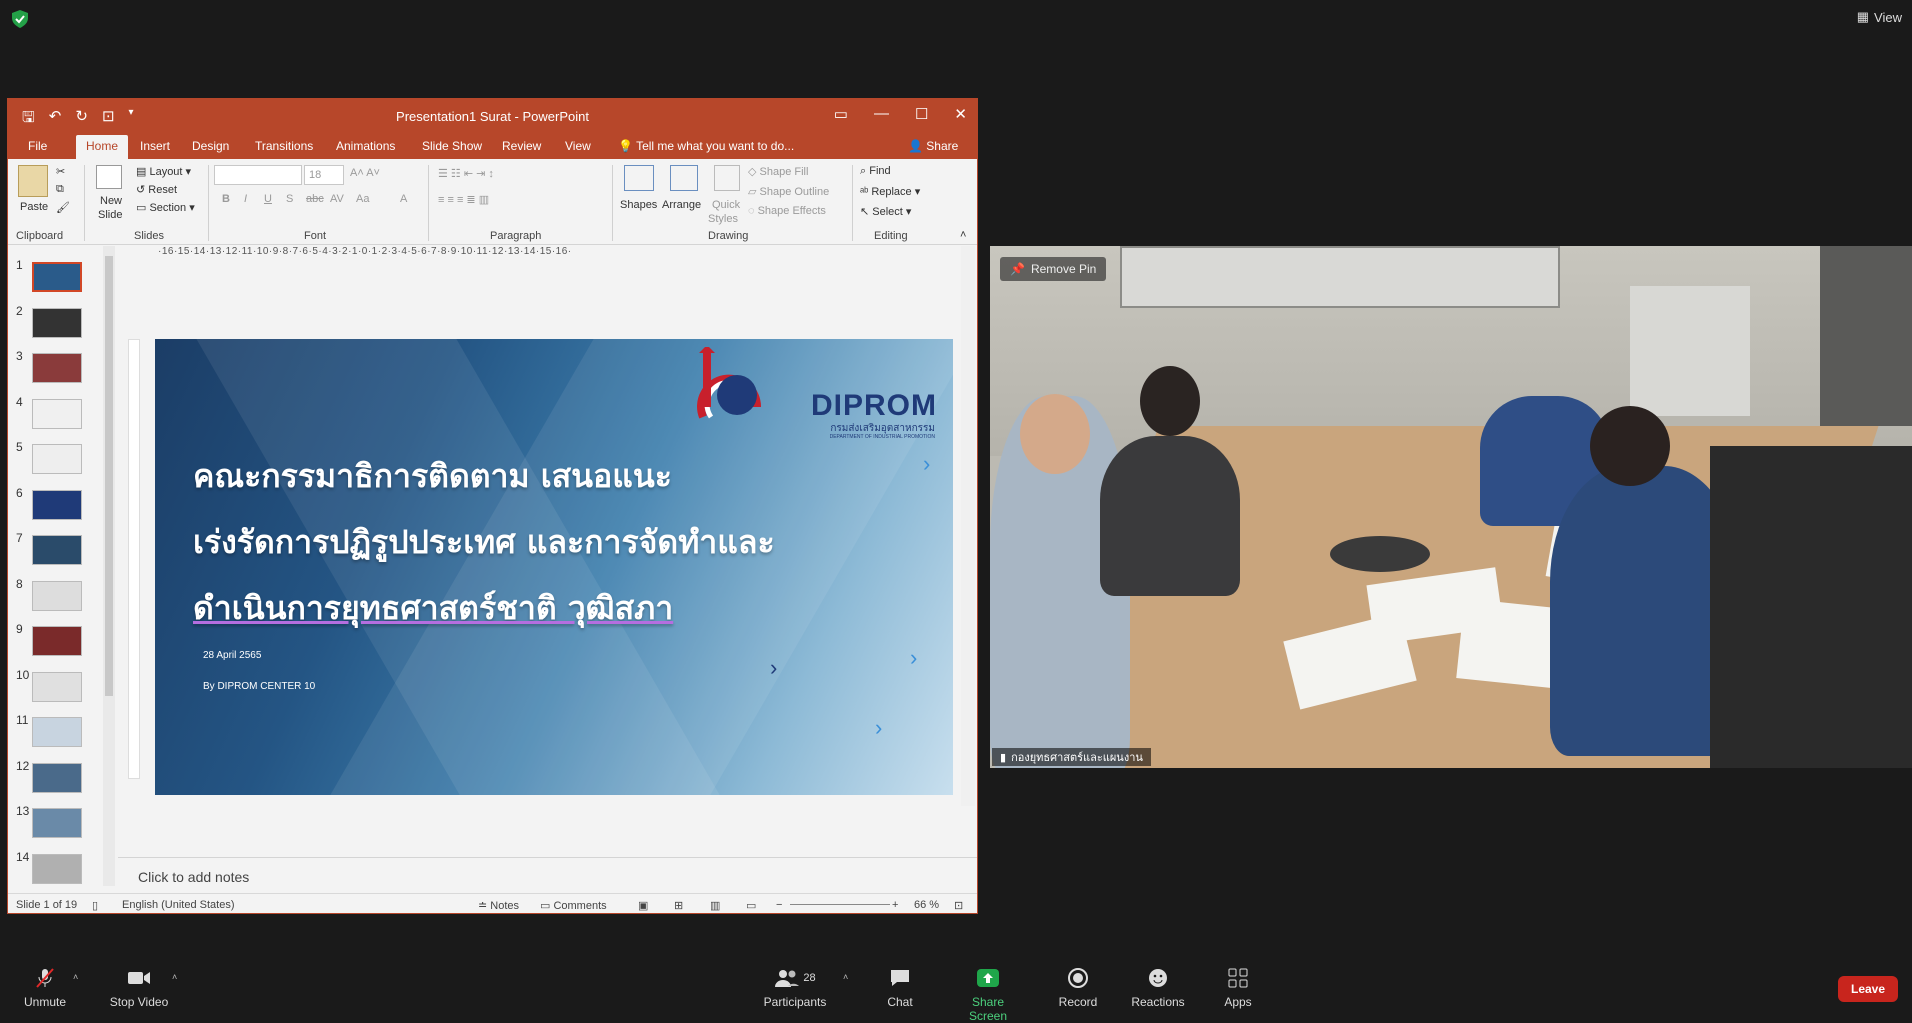 Image resolution: width=1912 pixels, height=1023 pixels. I want to click on participants-button: 28 Participants, so click(795, 988).